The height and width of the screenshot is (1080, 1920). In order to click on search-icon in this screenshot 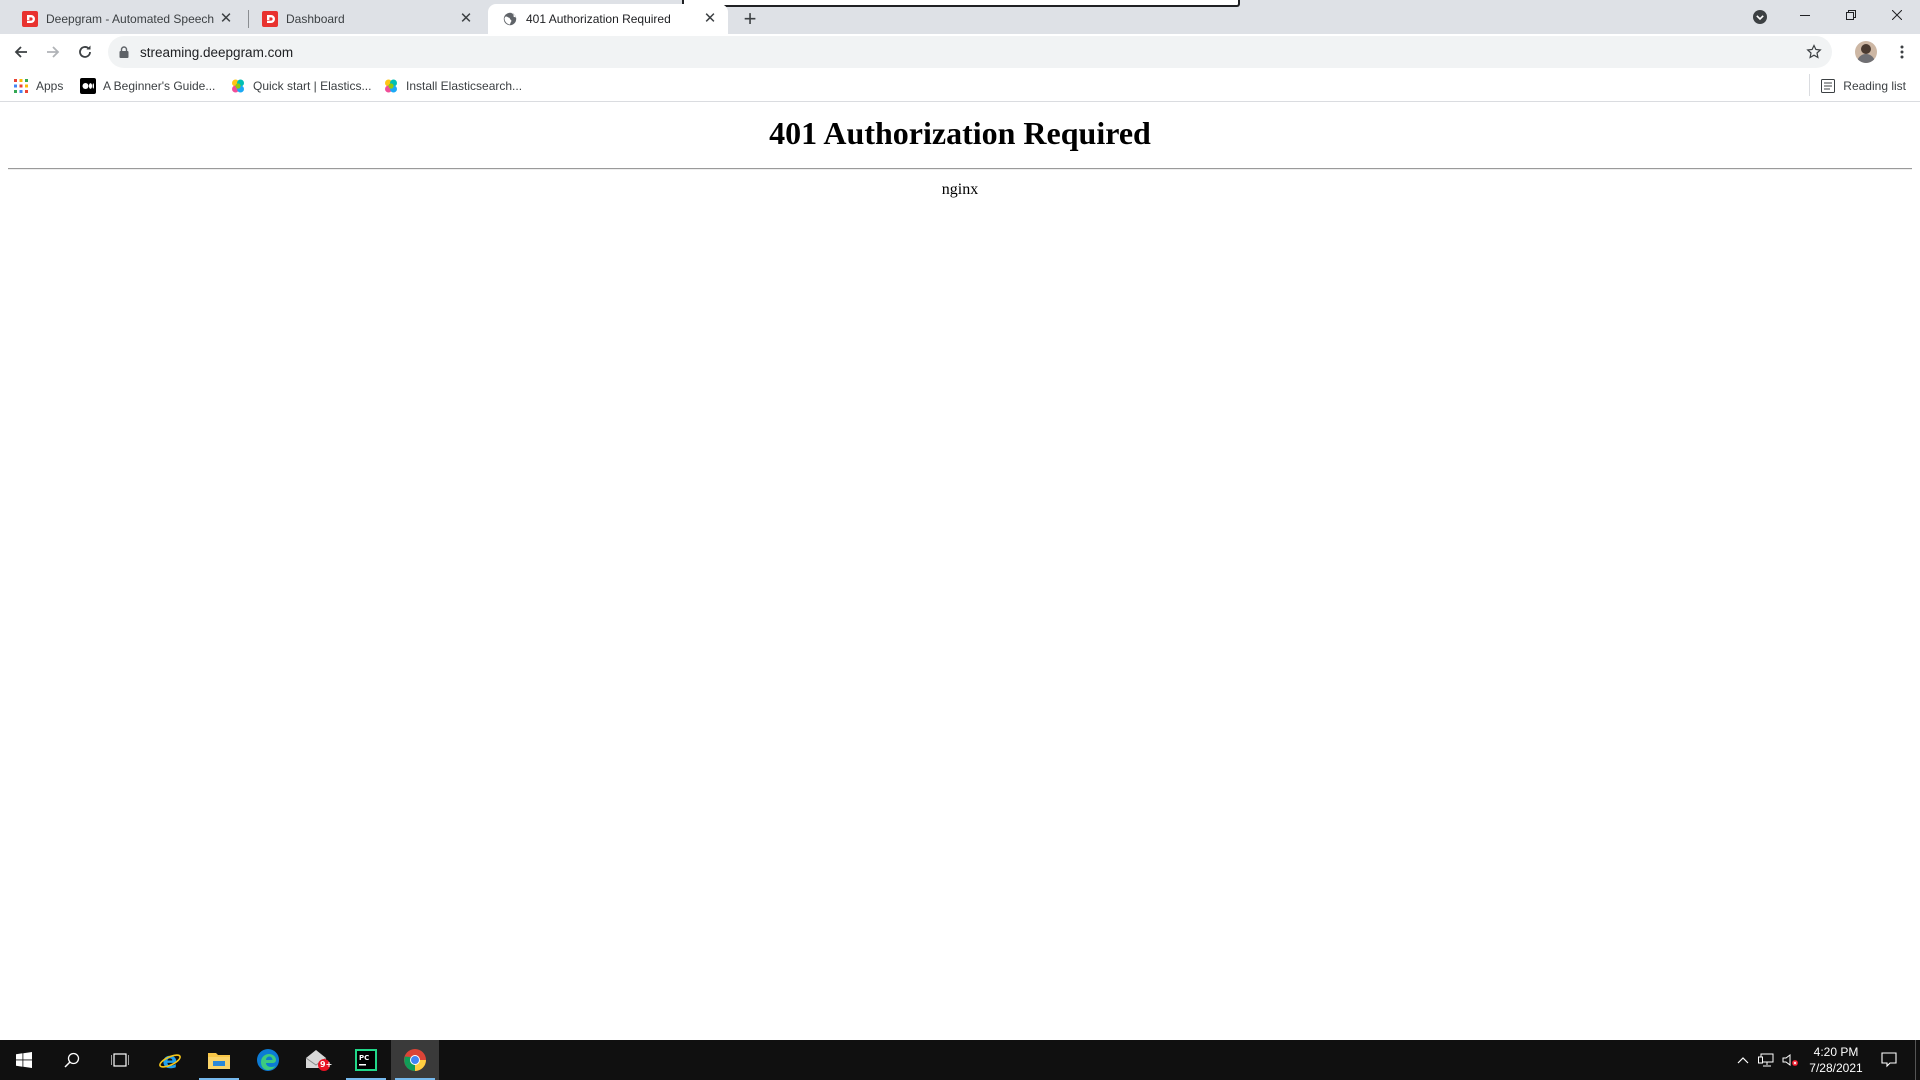, I will do `click(72, 1060)`.